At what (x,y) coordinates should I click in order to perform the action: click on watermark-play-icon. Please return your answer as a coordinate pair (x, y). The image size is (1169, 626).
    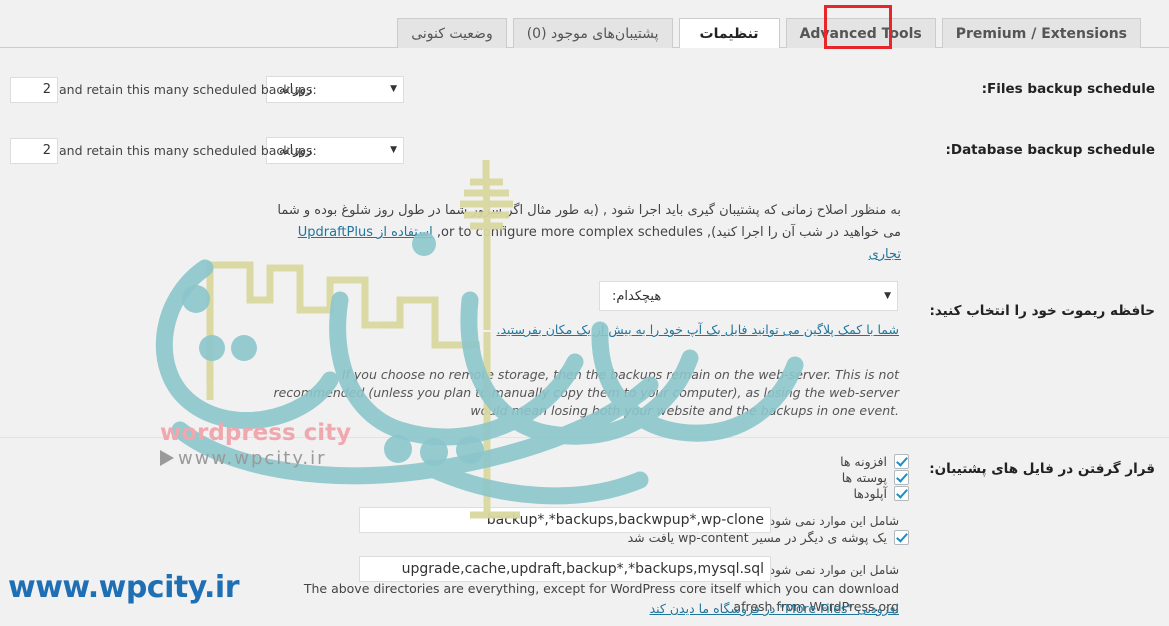
    Looking at the image, I should click on (167, 458).